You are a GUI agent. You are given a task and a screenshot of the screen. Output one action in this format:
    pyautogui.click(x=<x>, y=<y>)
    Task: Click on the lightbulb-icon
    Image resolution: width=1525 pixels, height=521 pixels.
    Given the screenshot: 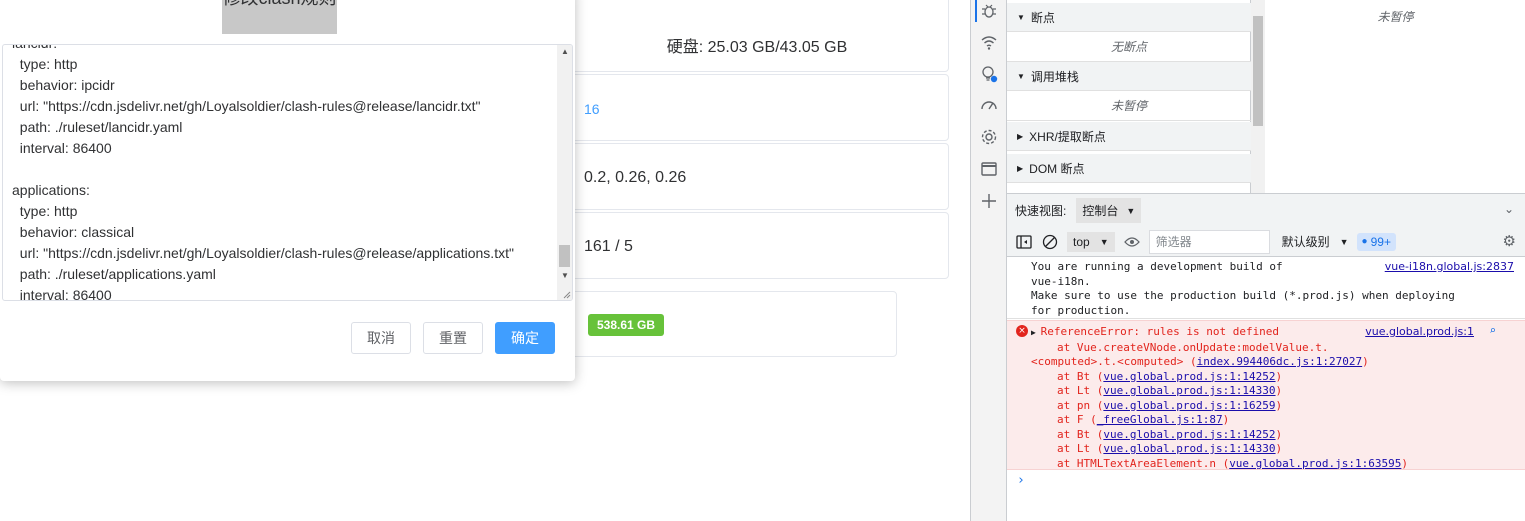 What is the action you would take?
    pyautogui.click(x=989, y=74)
    